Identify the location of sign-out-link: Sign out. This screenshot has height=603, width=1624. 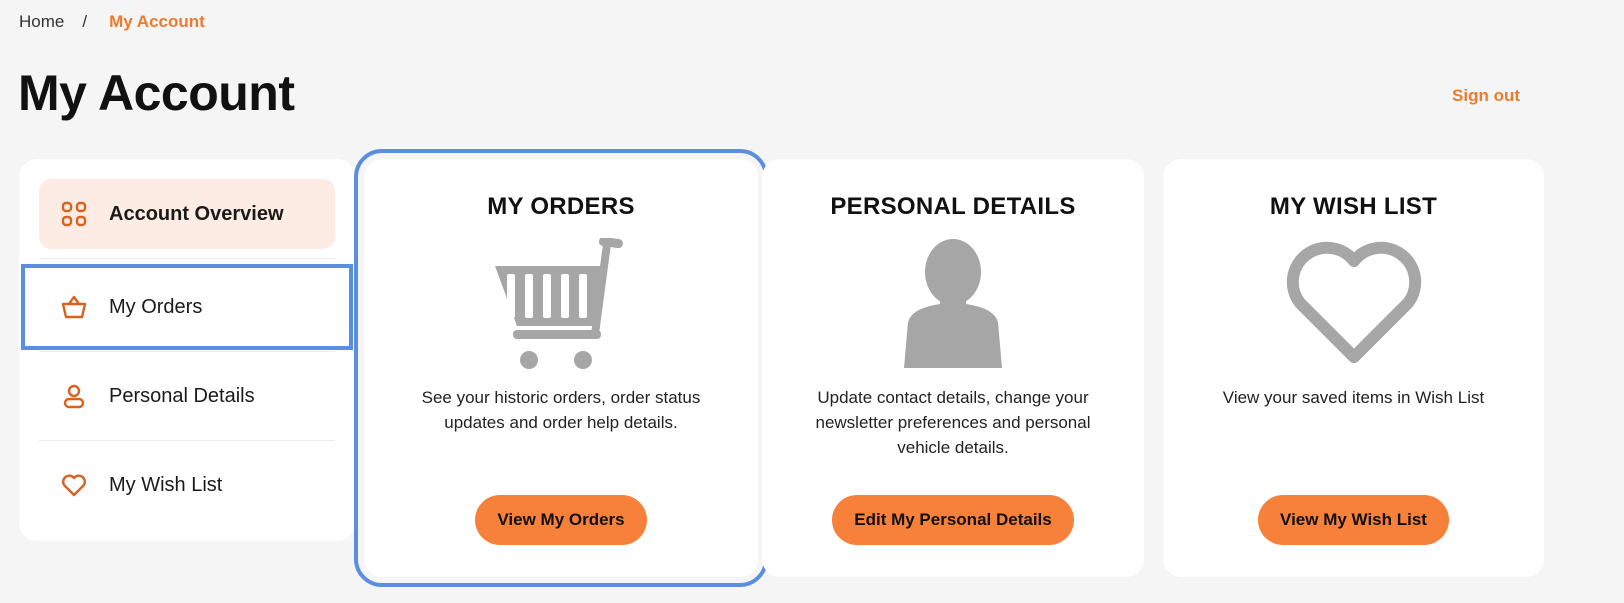
(1486, 96).